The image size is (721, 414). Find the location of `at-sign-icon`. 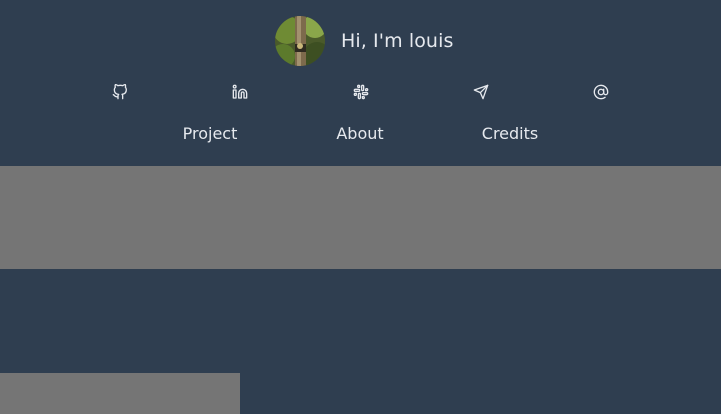

at-sign-icon is located at coordinates (601, 92).